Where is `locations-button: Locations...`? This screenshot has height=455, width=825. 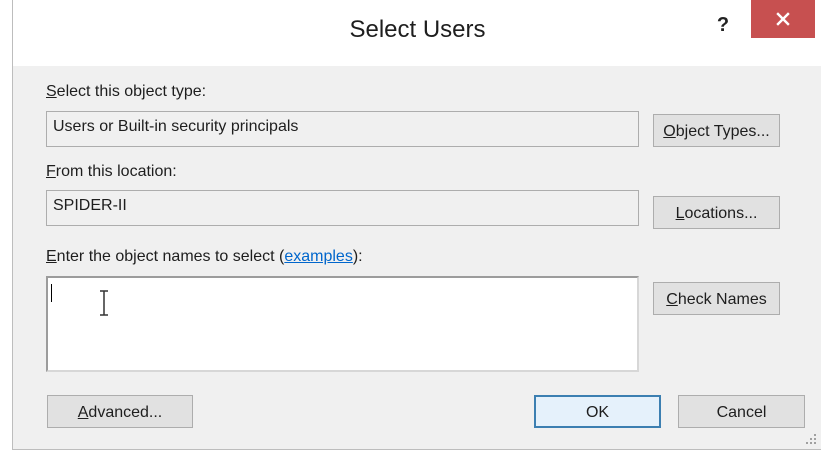 locations-button: Locations... is located at coordinates (716, 212).